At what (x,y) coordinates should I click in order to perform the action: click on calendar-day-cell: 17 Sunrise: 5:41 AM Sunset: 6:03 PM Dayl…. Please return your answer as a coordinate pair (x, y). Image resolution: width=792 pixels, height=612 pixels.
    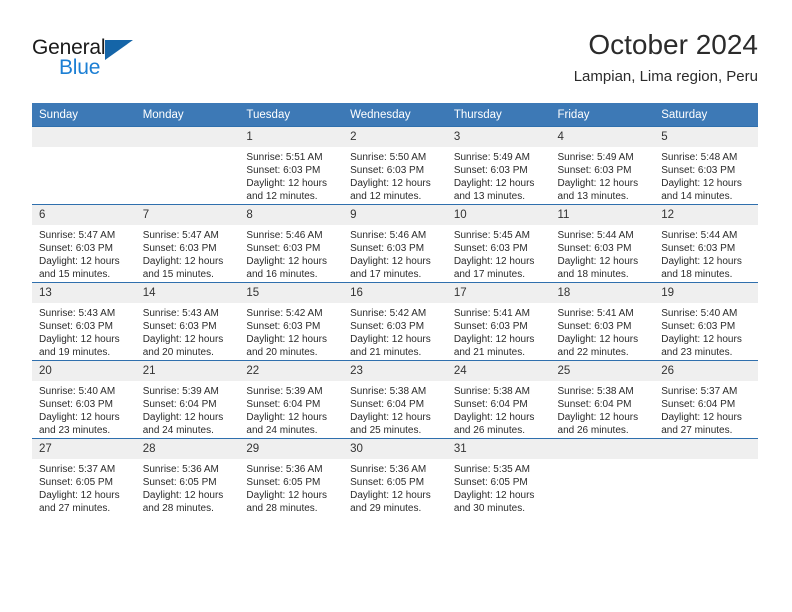
    Looking at the image, I should click on (498, 321).